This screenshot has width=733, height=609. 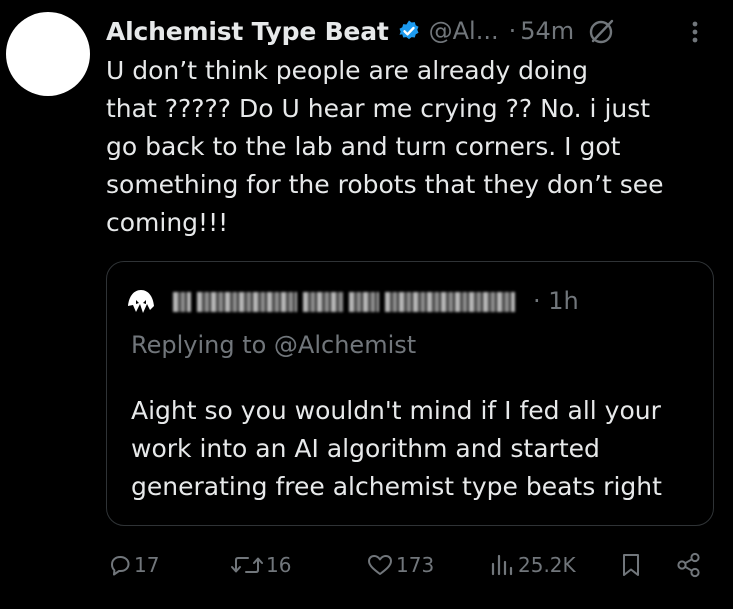 What do you see at coordinates (547, 565) in the screenshot?
I see `views-count: 25.2K` at bounding box center [547, 565].